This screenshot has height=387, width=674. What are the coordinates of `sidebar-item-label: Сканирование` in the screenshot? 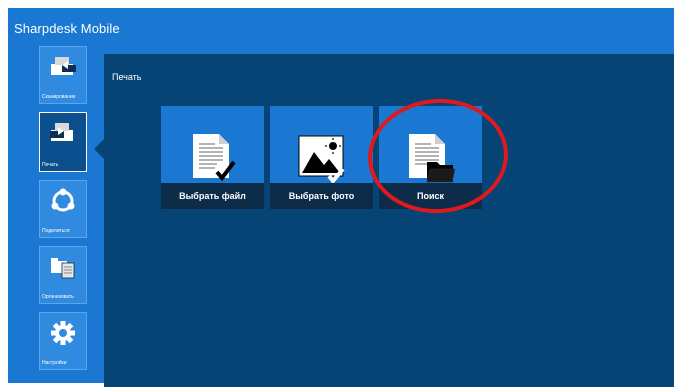 It's located at (59, 97).